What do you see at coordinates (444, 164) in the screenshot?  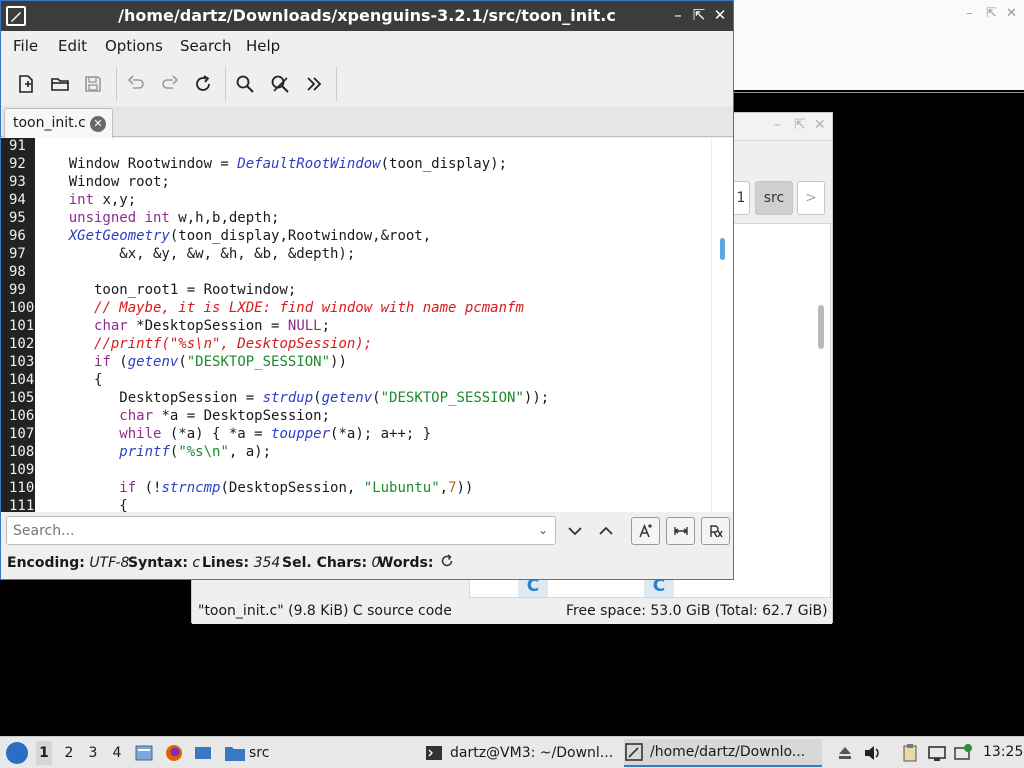 I see `code-token: (toon_display);` at bounding box center [444, 164].